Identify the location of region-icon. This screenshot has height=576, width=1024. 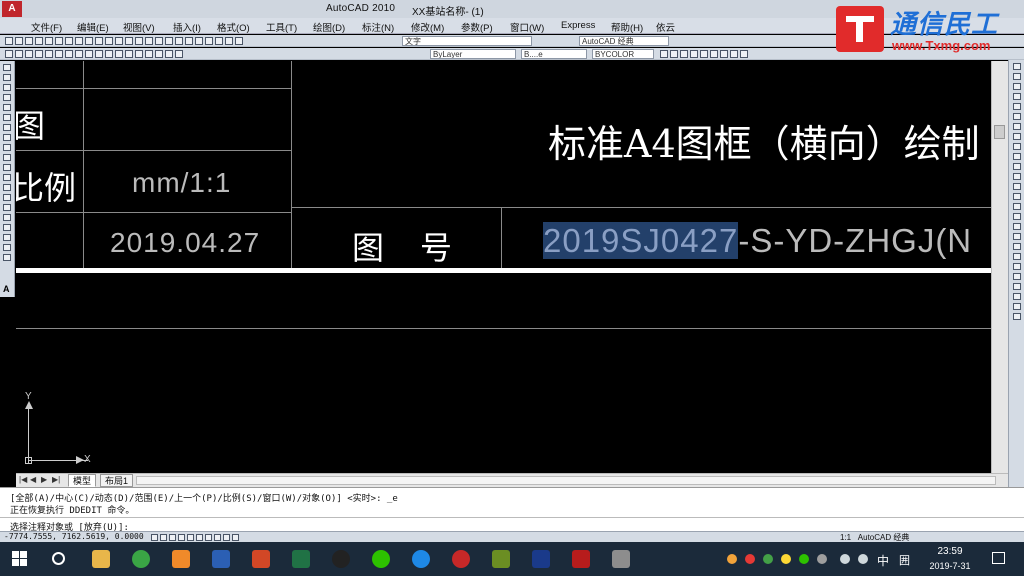
(7, 227).